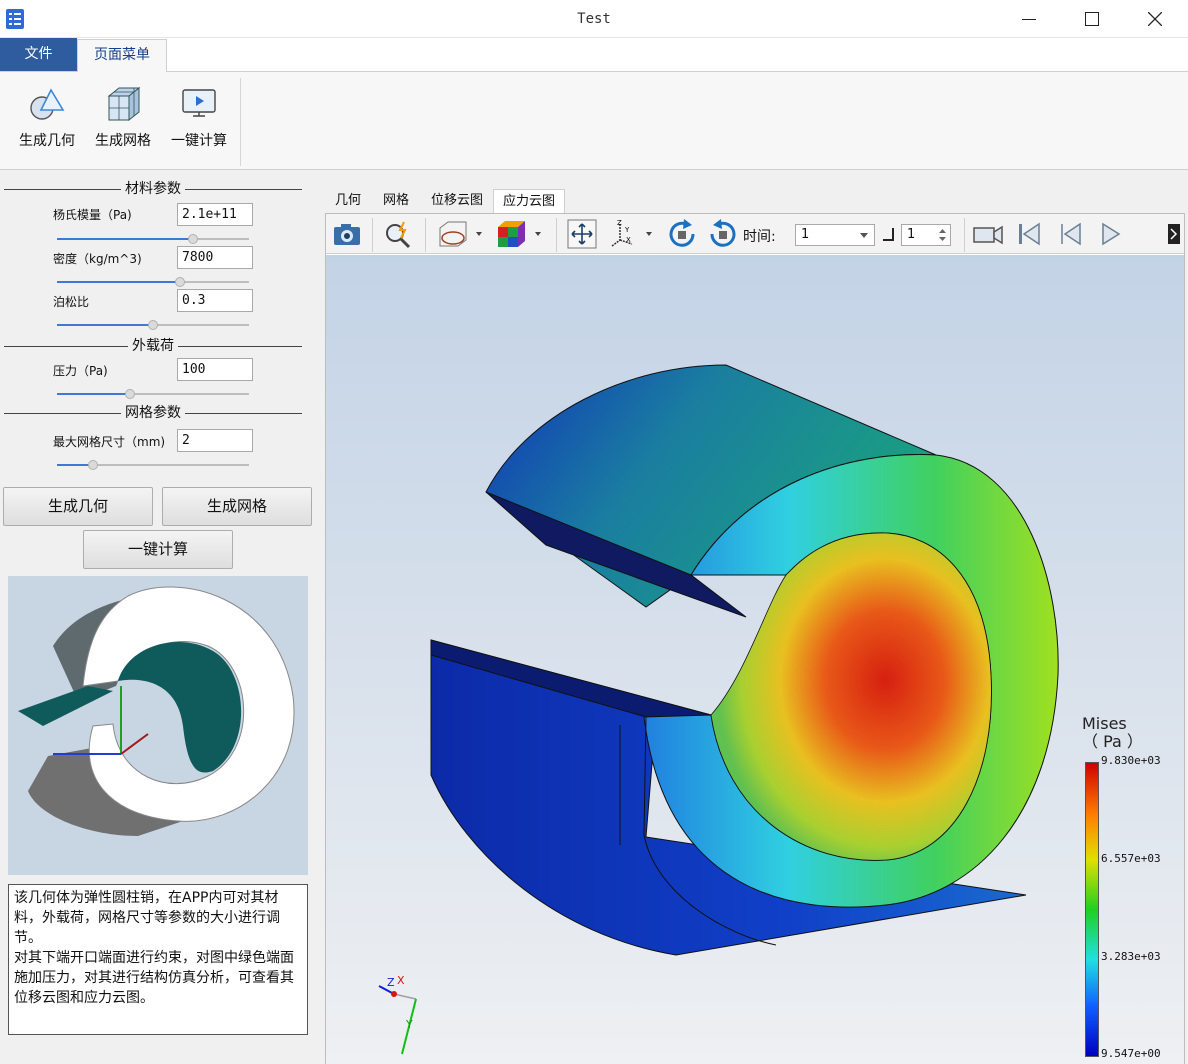  What do you see at coordinates (109, 442) in the screenshot?
I see `label-max-mesh-size: 最大网格尺寸（mm)` at bounding box center [109, 442].